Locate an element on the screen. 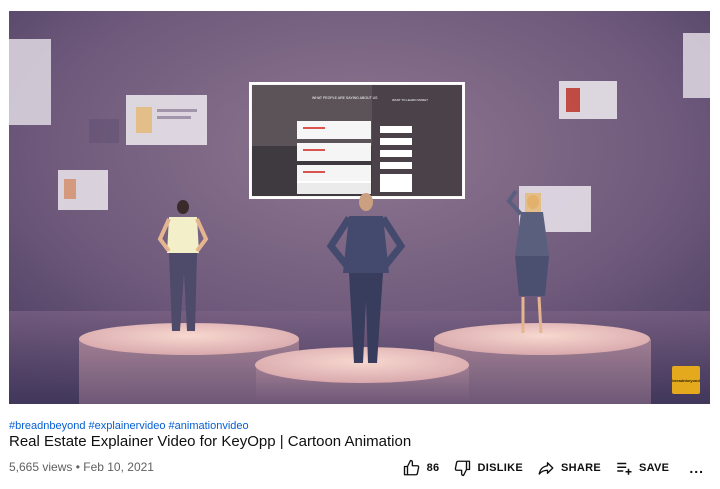 The image size is (720, 489). upload-date: Feb 10, 2021 is located at coordinates (118, 467).